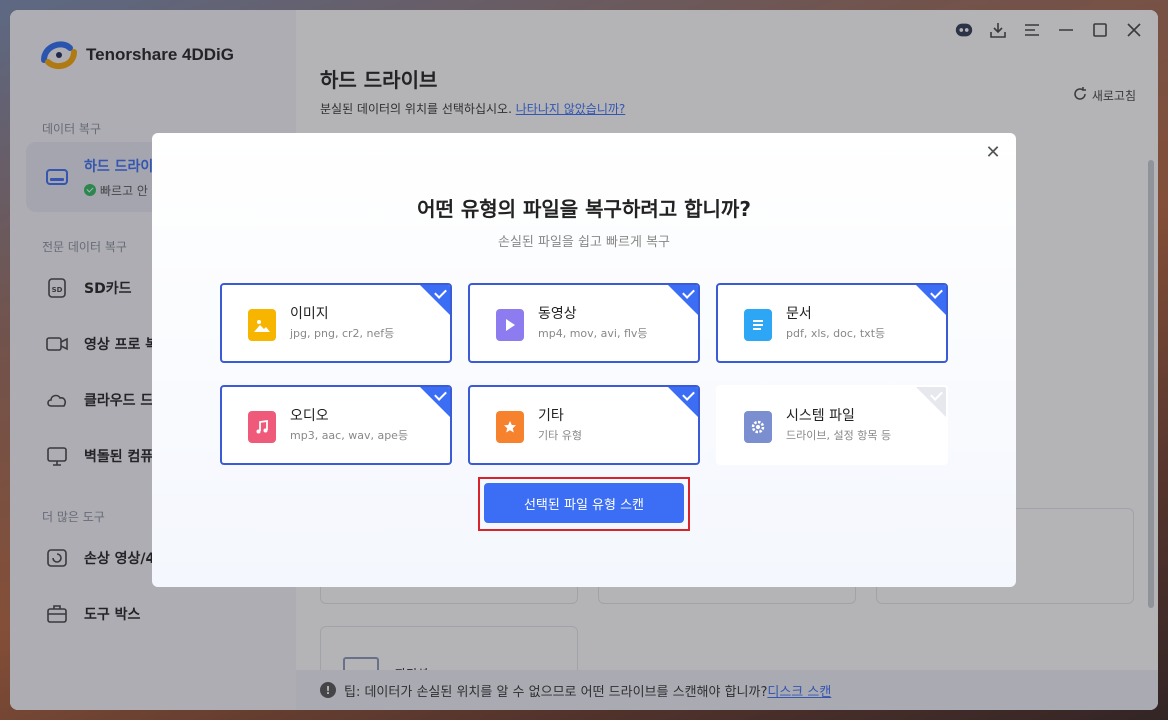 The height and width of the screenshot is (720, 1168). Describe the element at coordinates (820, 416) in the screenshot. I see `file-type-name: 시스템 파일` at that location.